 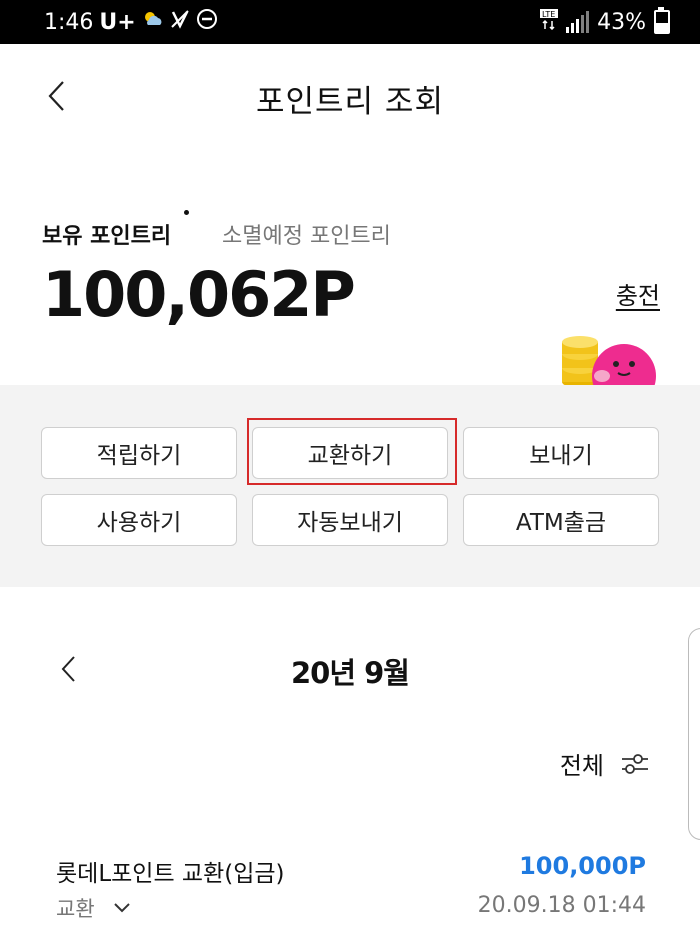 What do you see at coordinates (170, 874) in the screenshot?
I see `transaction-title: 롯데L포인트 교환(입금)` at bounding box center [170, 874].